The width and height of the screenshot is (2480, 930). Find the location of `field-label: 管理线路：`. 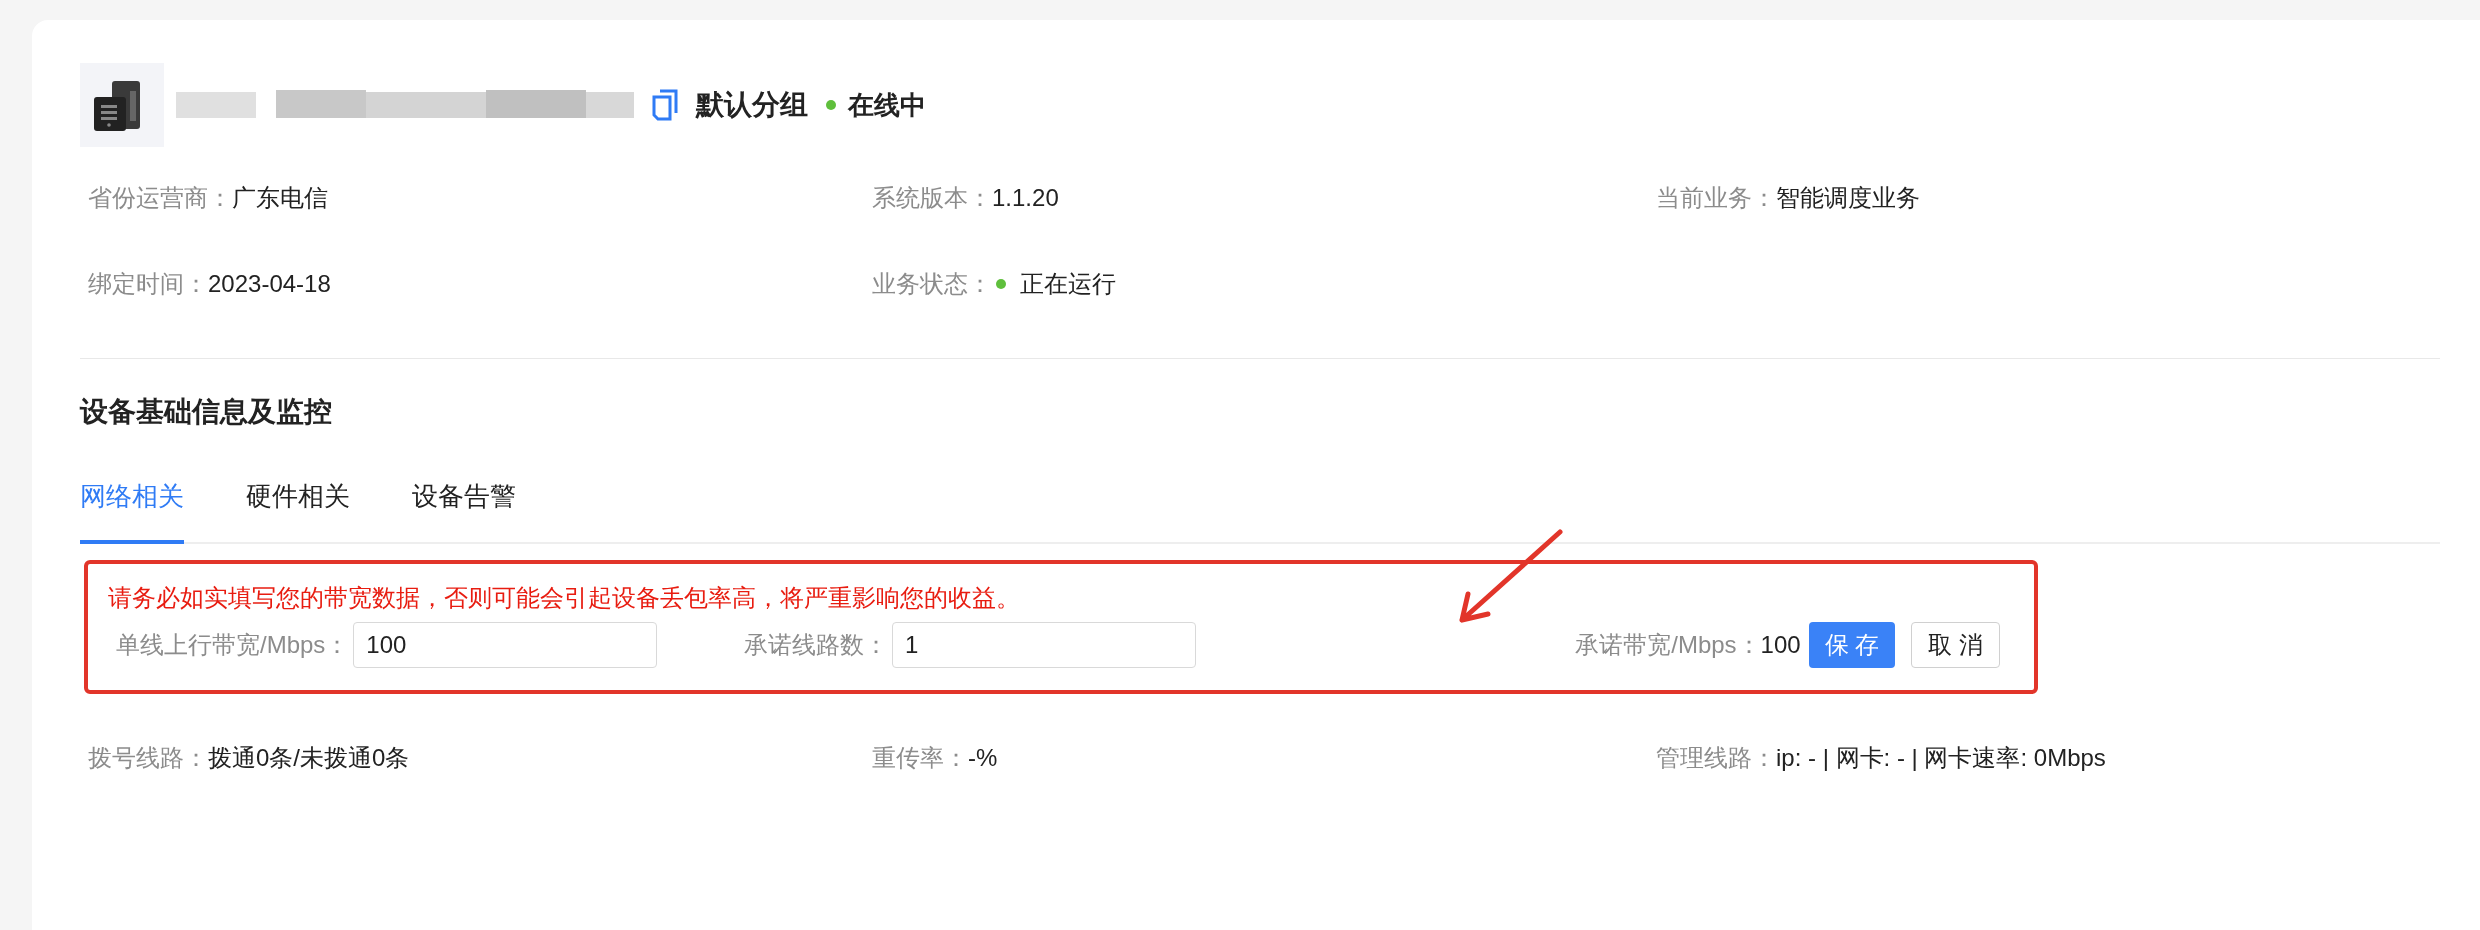

field-label: 管理线路： is located at coordinates (1716, 758).